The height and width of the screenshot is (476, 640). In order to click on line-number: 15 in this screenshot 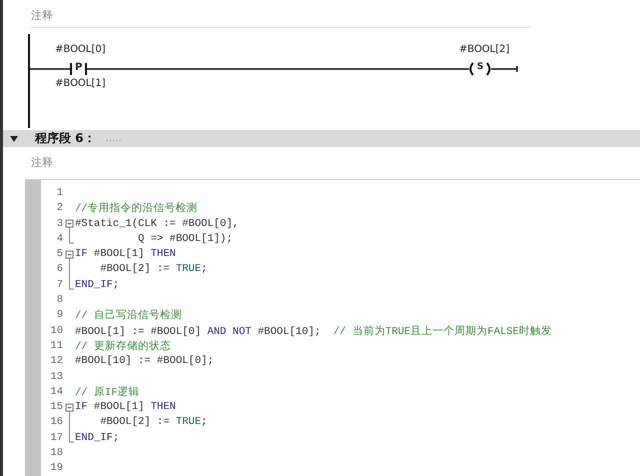, I will do `click(56, 407)`.